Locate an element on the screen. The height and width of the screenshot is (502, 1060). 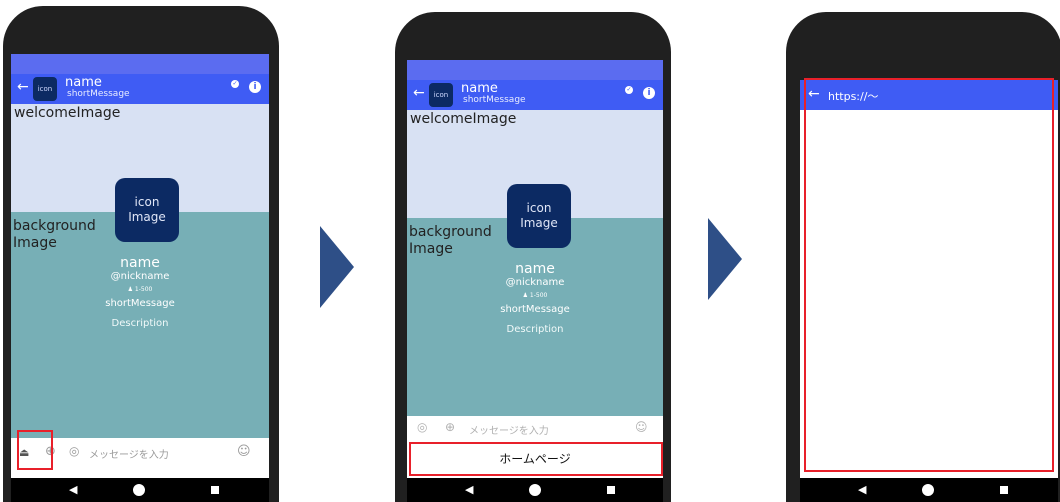
message-input-bar: ◎ ⊕ メッセージを入力 ☺ is located at coordinates (535, 428).